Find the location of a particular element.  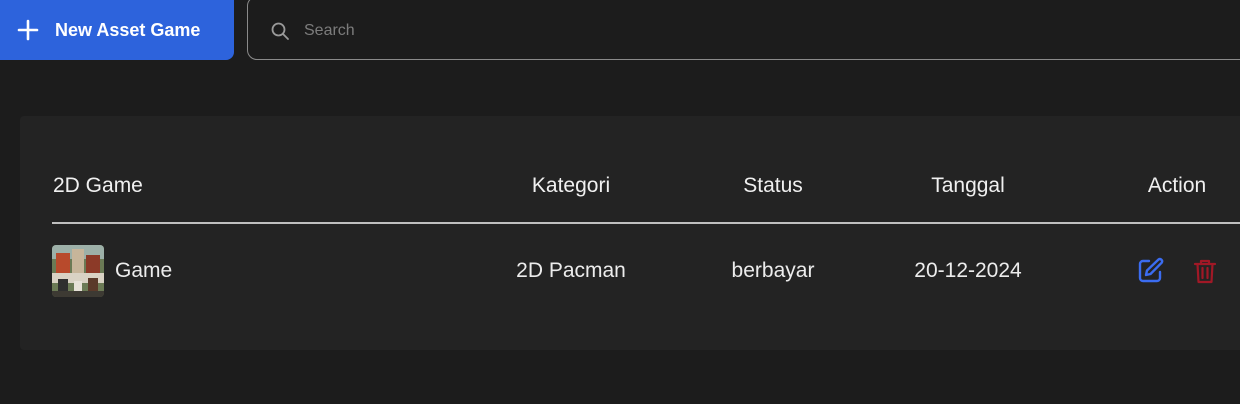

game-status: berbayar is located at coordinates (773, 270).